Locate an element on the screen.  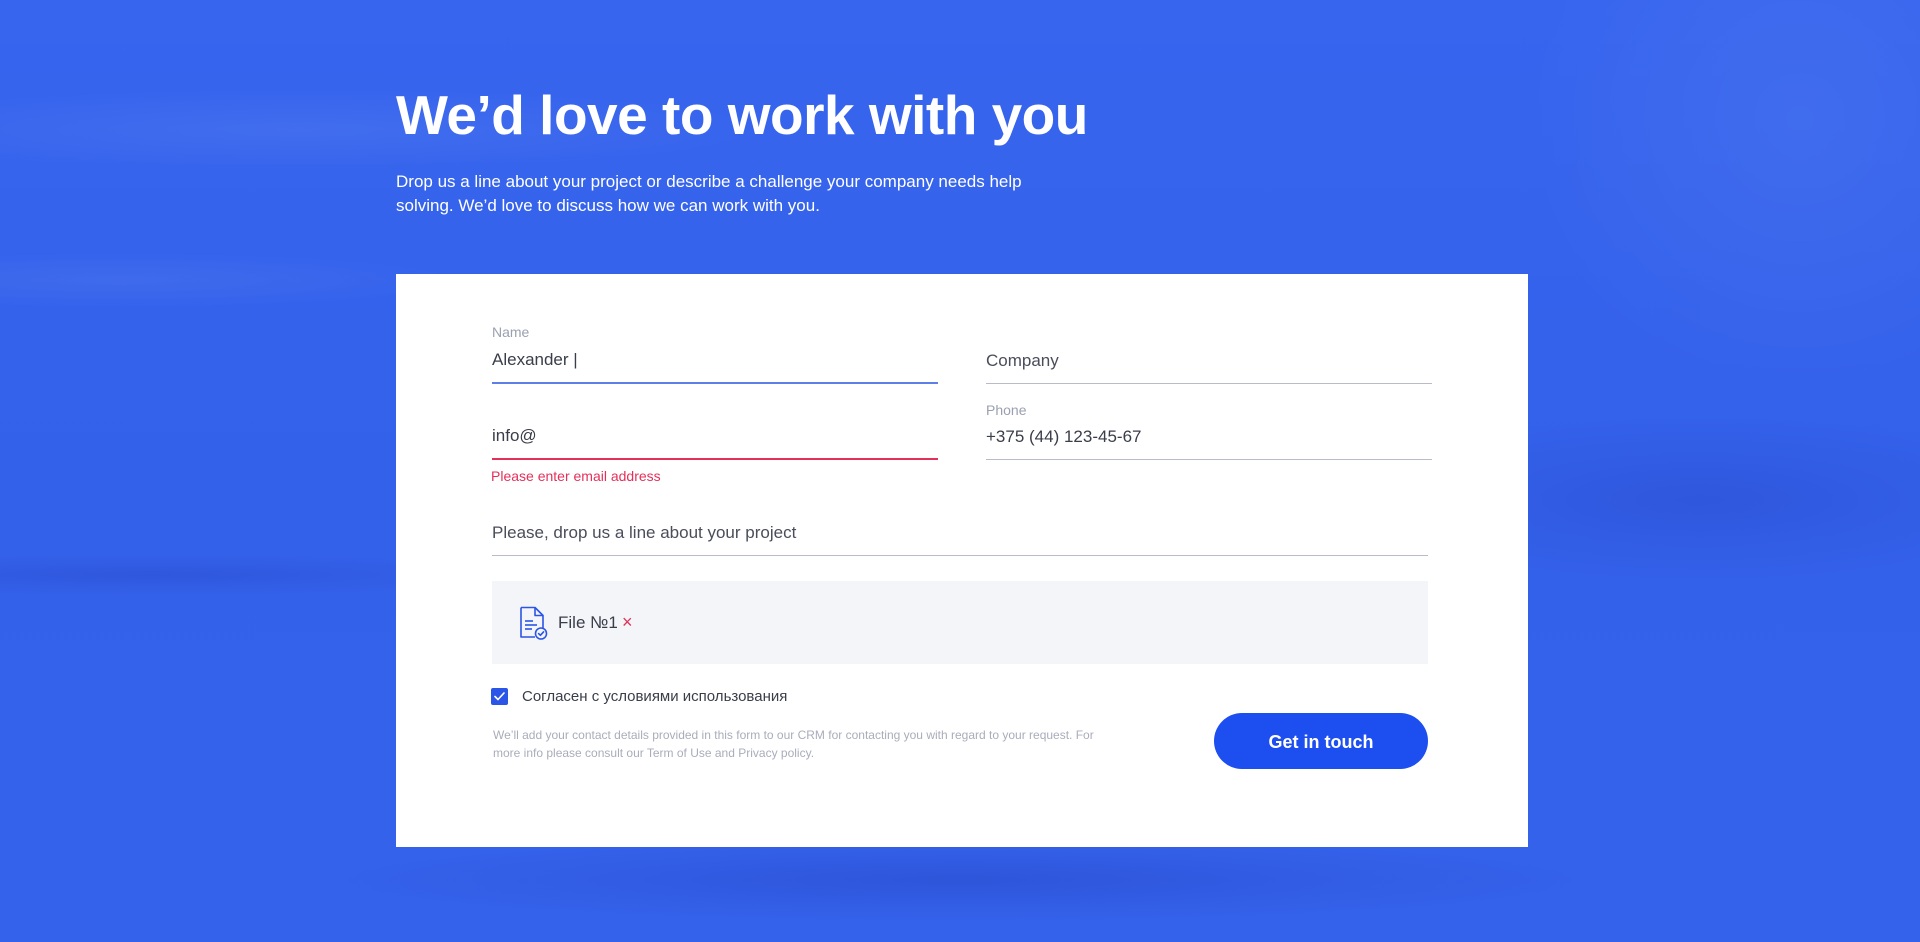
attachment-file-name: File №1 is located at coordinates (588, 622).